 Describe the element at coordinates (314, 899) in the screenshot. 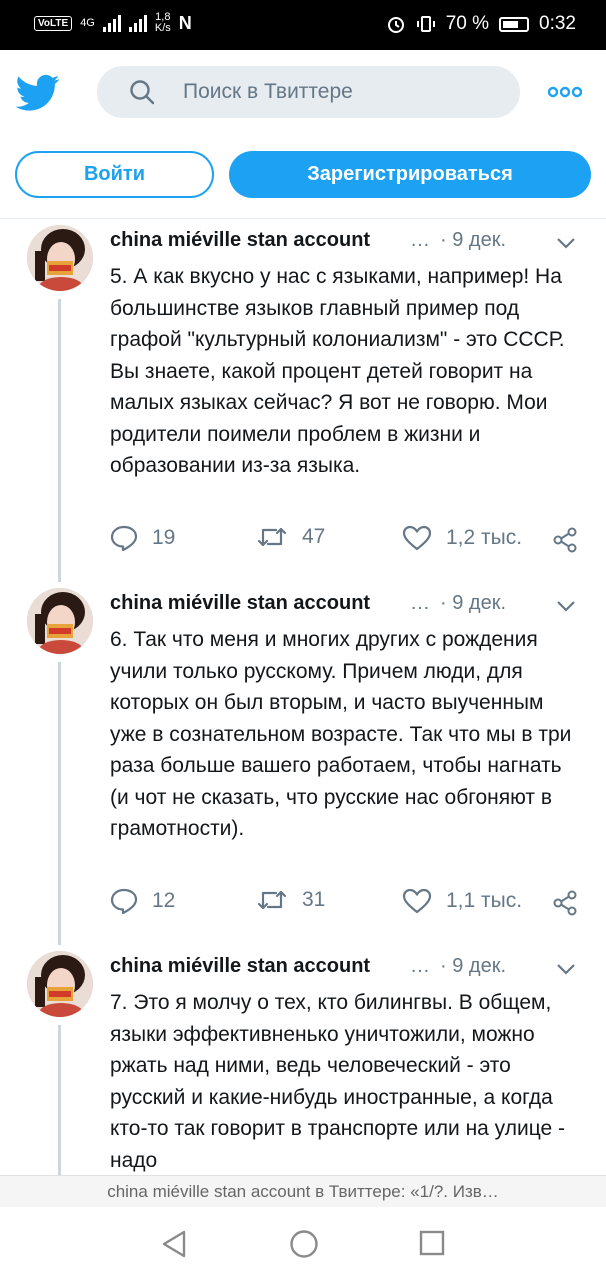

I see `retweet-count: 31` at that location.